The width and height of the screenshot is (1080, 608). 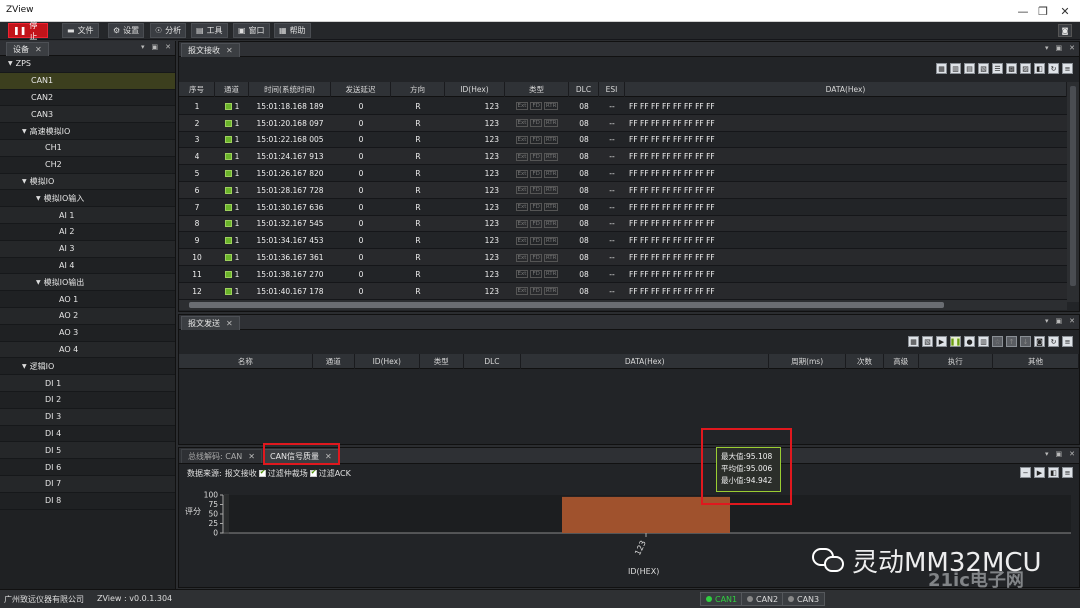 What do you see at coordinates (209, 30) in the screenshot?
I see `menu-tools: ▤ 工具` at bounding box center [209, 30].